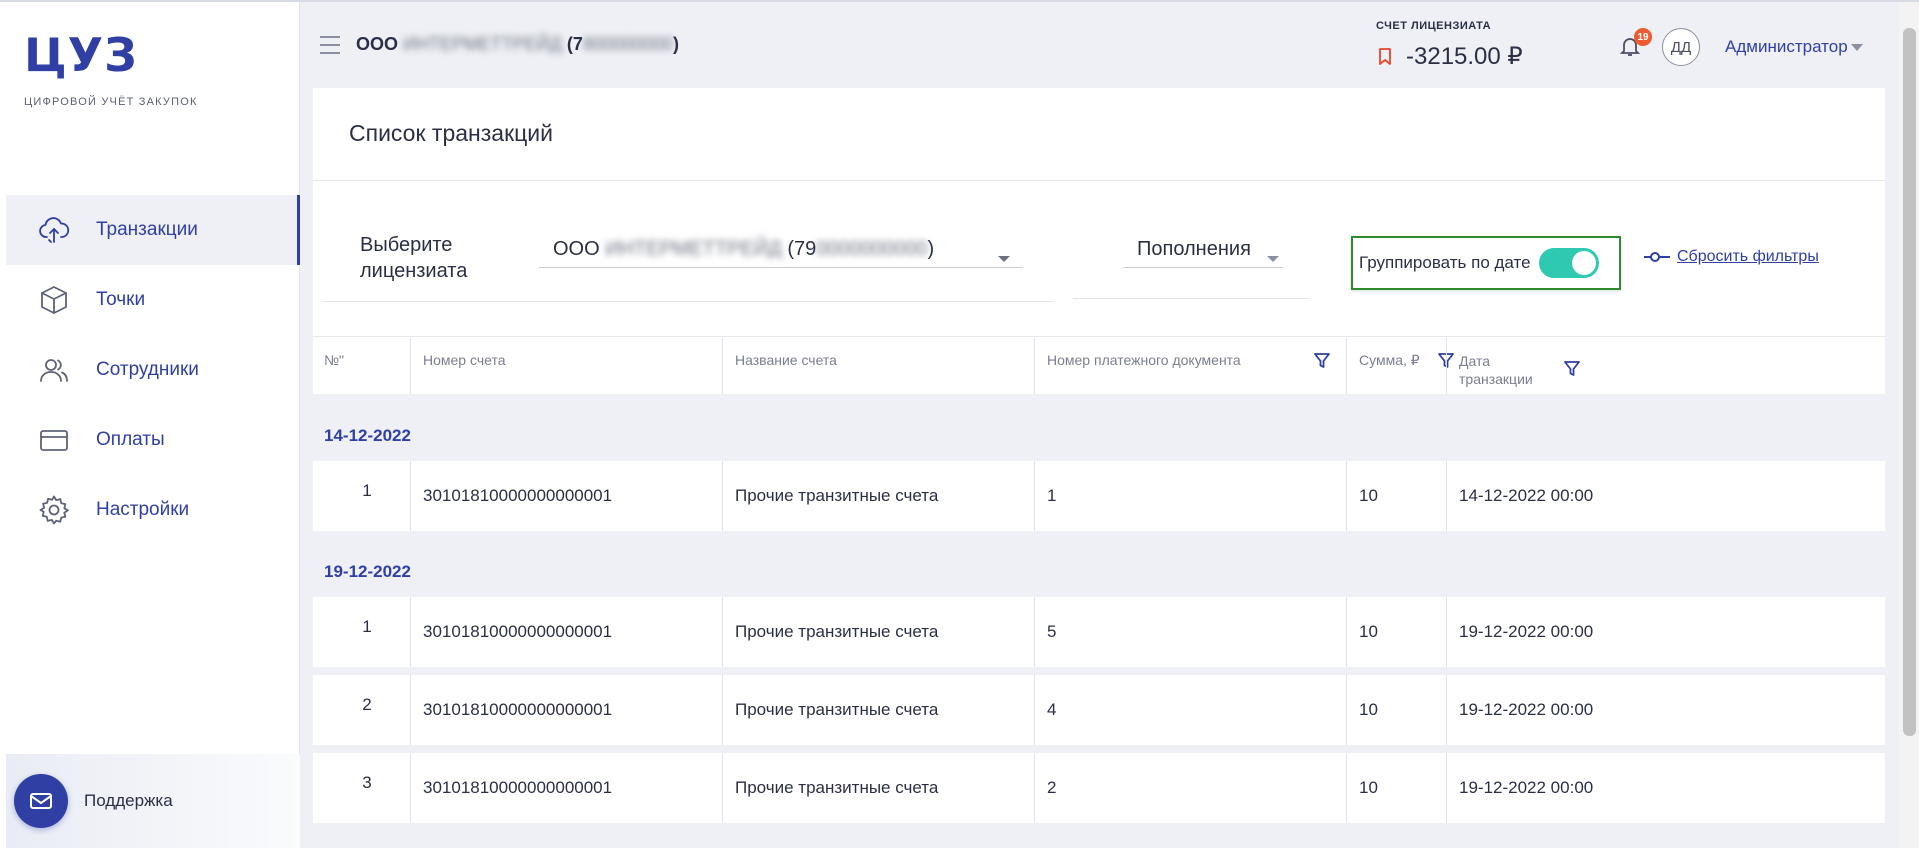 The image size is (1919, 848). I want to click on licensee-select: ООО ИНТЕРМЕТТРЕЙД (790000000000), so click(781, 251).